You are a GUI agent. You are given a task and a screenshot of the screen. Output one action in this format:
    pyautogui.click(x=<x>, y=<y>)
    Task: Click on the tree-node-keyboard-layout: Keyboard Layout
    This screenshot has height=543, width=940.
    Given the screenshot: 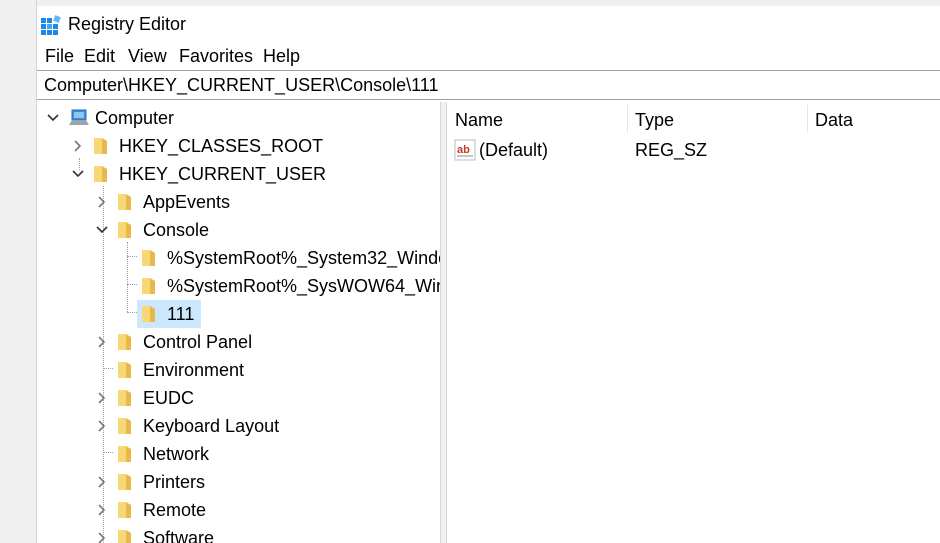 What is the action you would take?
    pyautogui.click(x=238, y=426)
    